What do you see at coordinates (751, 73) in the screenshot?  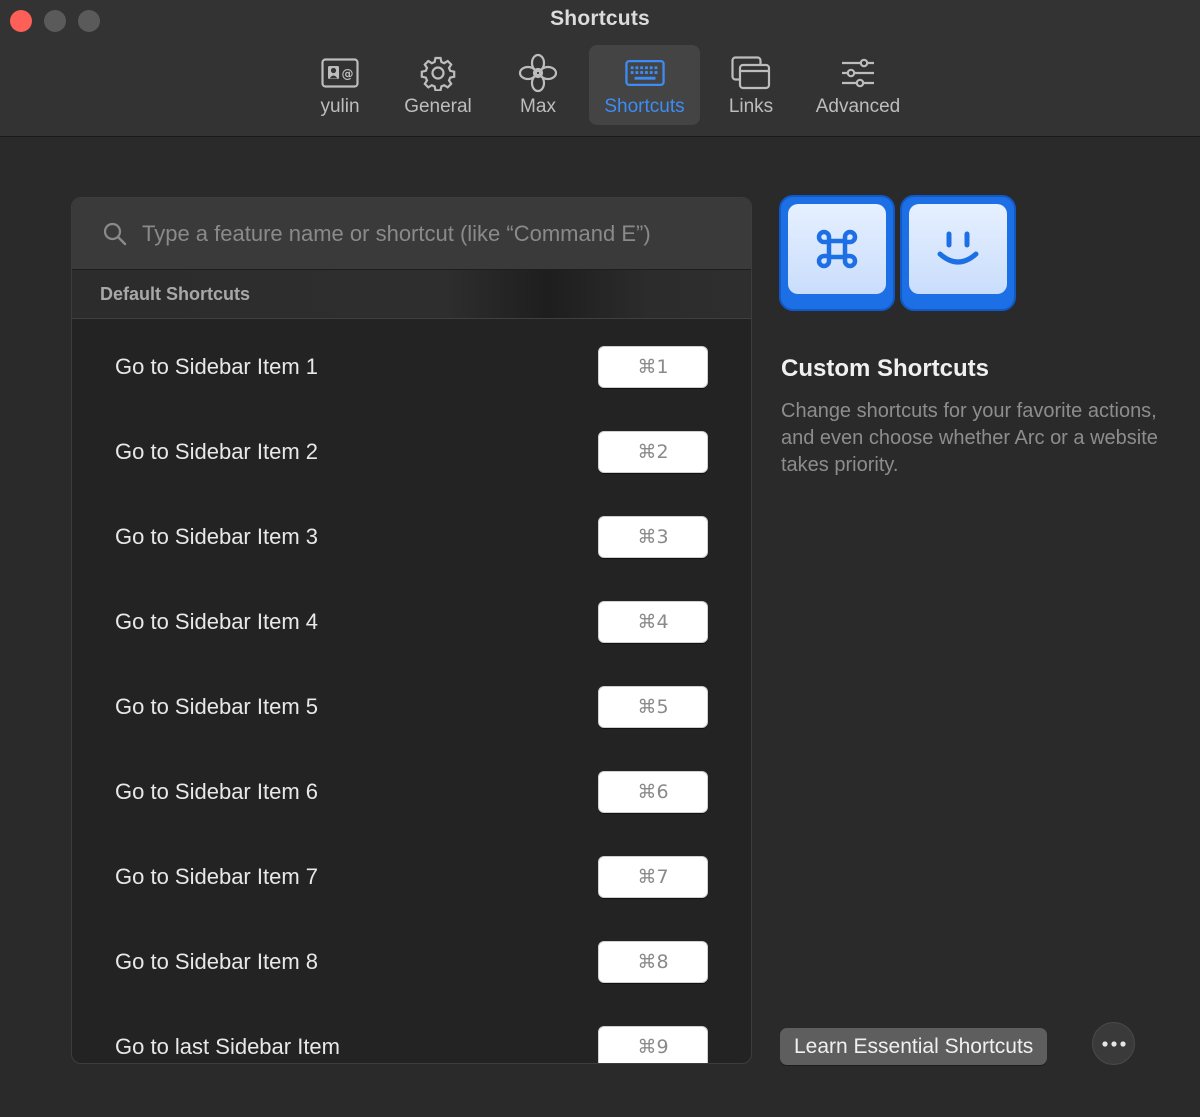 I see `windows-icon` at bounding box center [751, 73].